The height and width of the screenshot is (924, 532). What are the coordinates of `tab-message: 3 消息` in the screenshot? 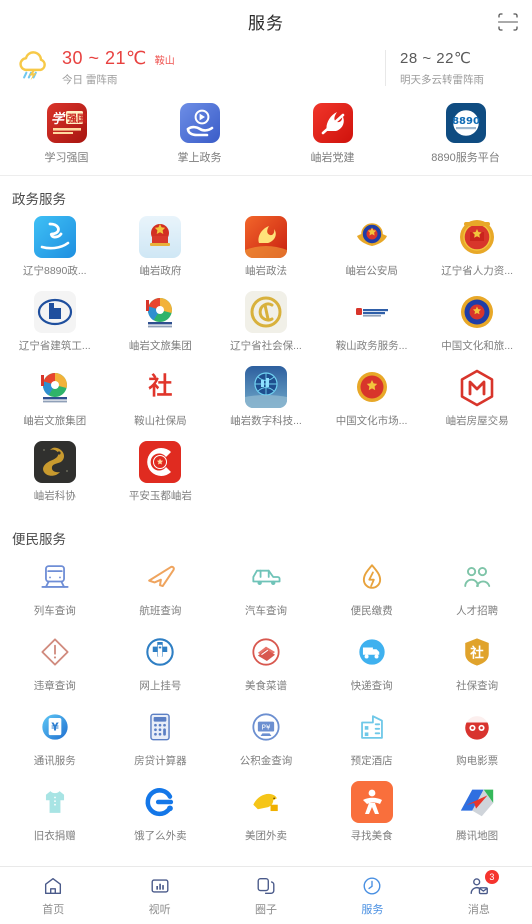 It's located at (479, 893).